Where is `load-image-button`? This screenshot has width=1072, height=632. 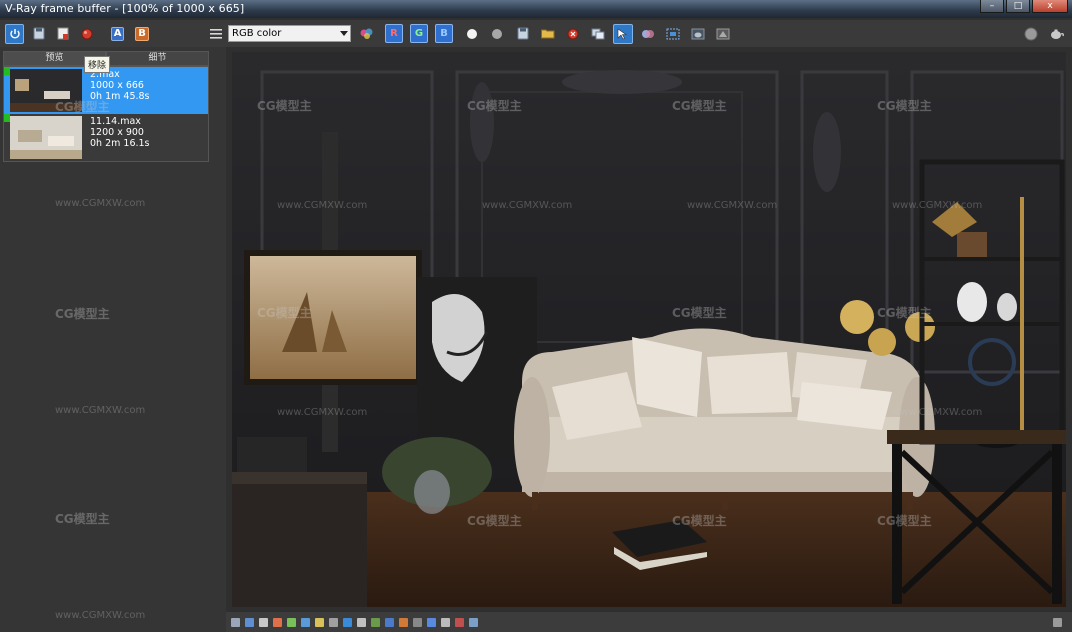
load-image-button is located at coordinates (548, 34).